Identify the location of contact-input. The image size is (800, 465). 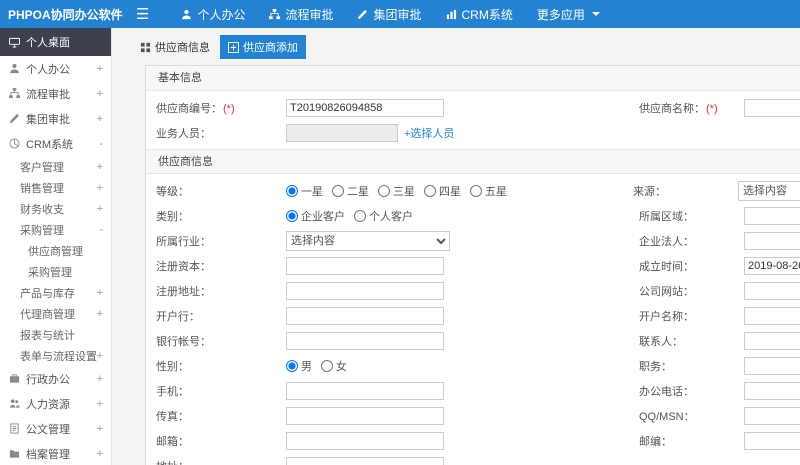
(772, 340).